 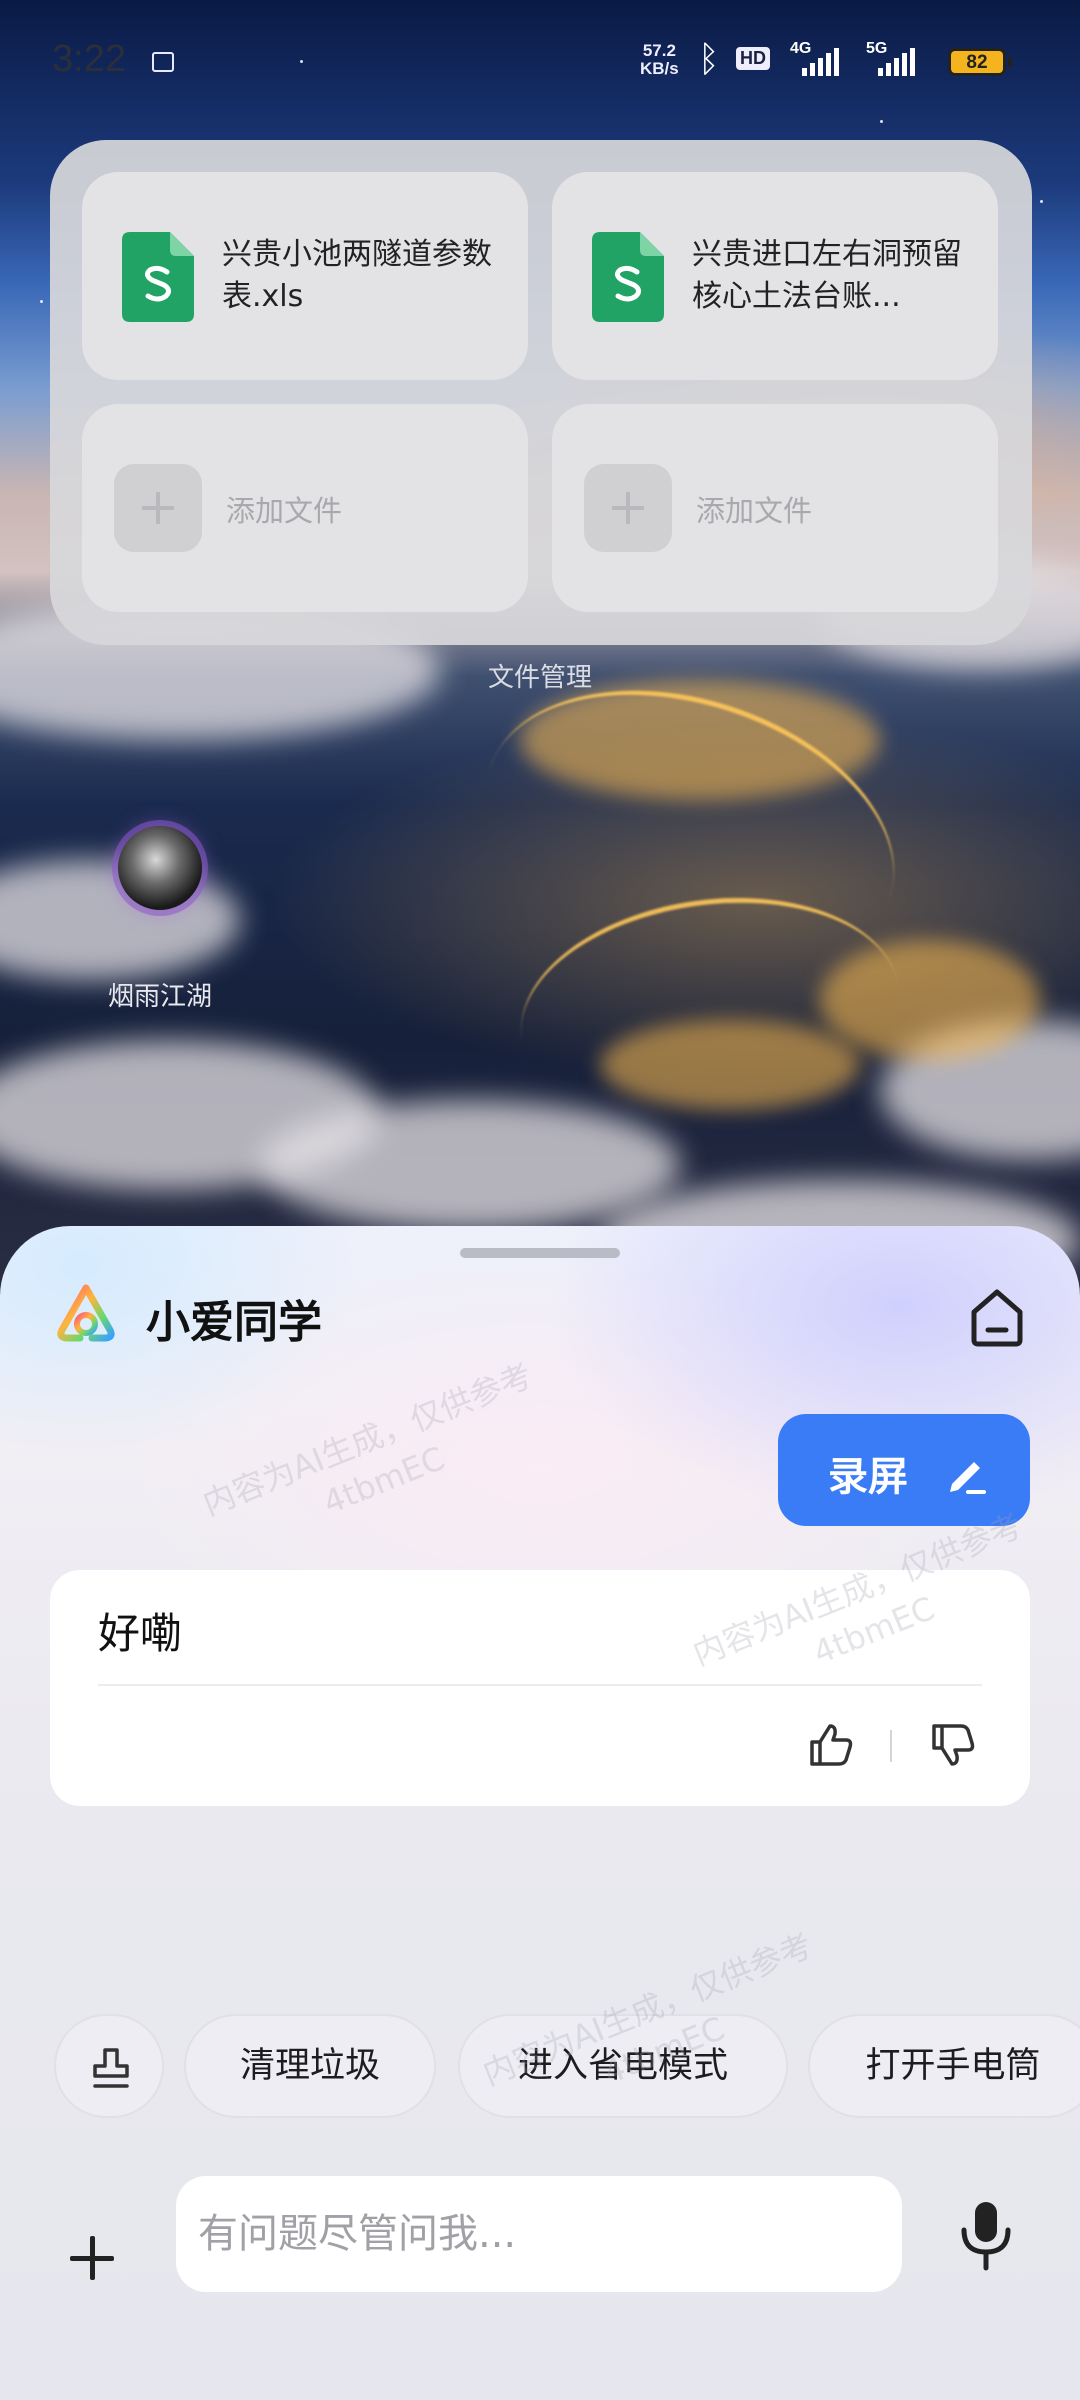 What do you see at coordinates (160, 868) in the screenshot?
I see `contact-avatar` at bounding box center [160, 868].